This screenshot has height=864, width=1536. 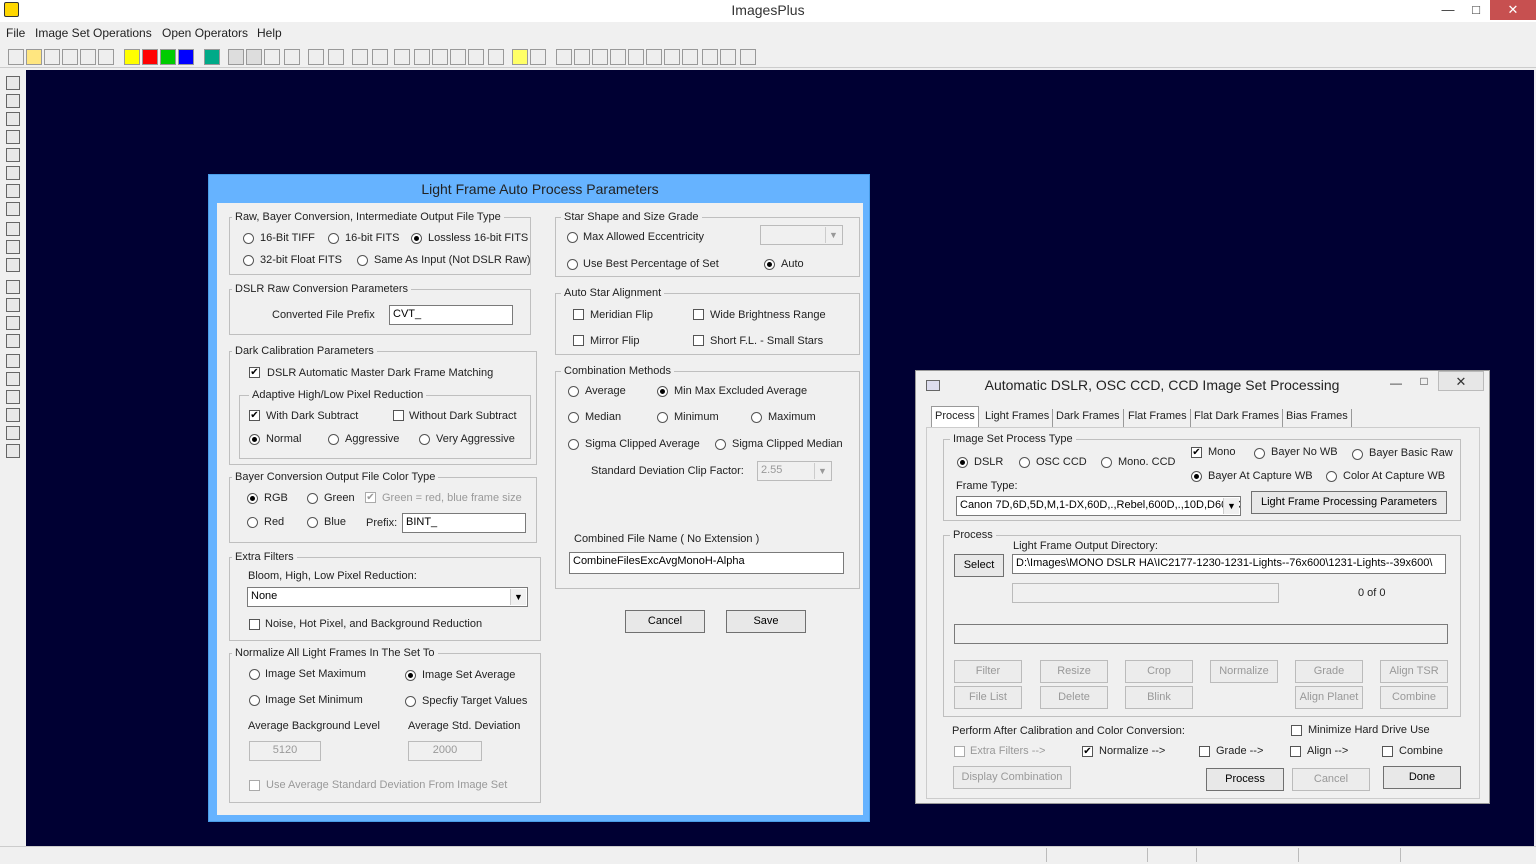 What do you see at coordinates (451, 315) in the screenshot?
I see `converted-prefix-input: CVT_` at bounding box center [451, 315].